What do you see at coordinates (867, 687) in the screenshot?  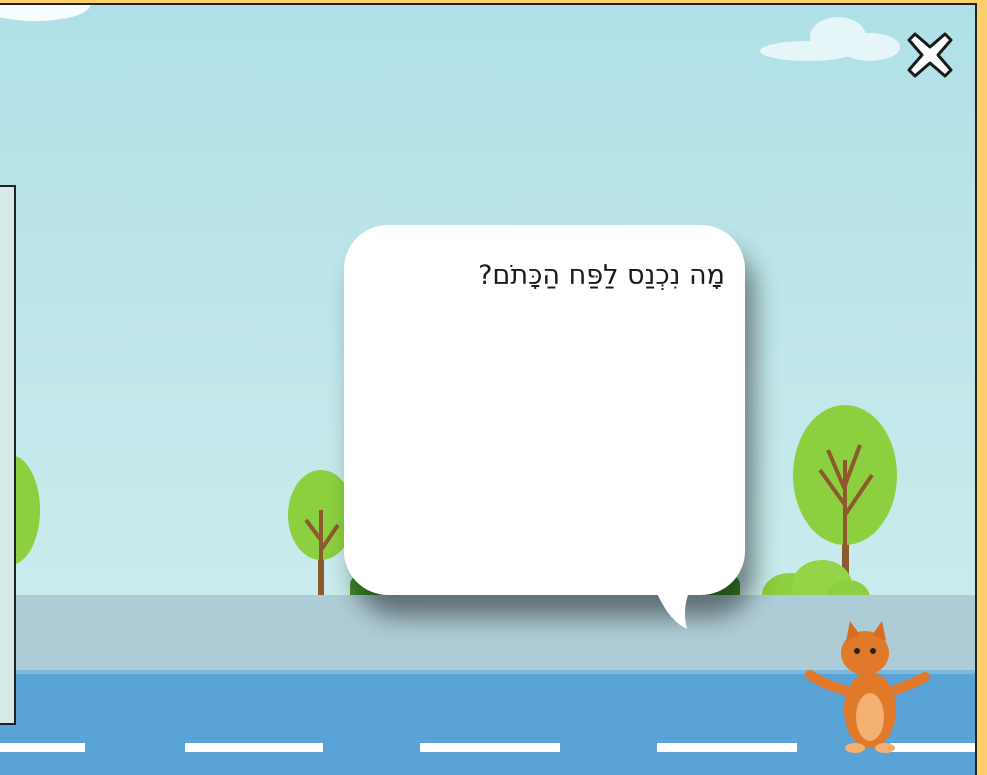 I see `cat-character` at bounding box center [867, 687].